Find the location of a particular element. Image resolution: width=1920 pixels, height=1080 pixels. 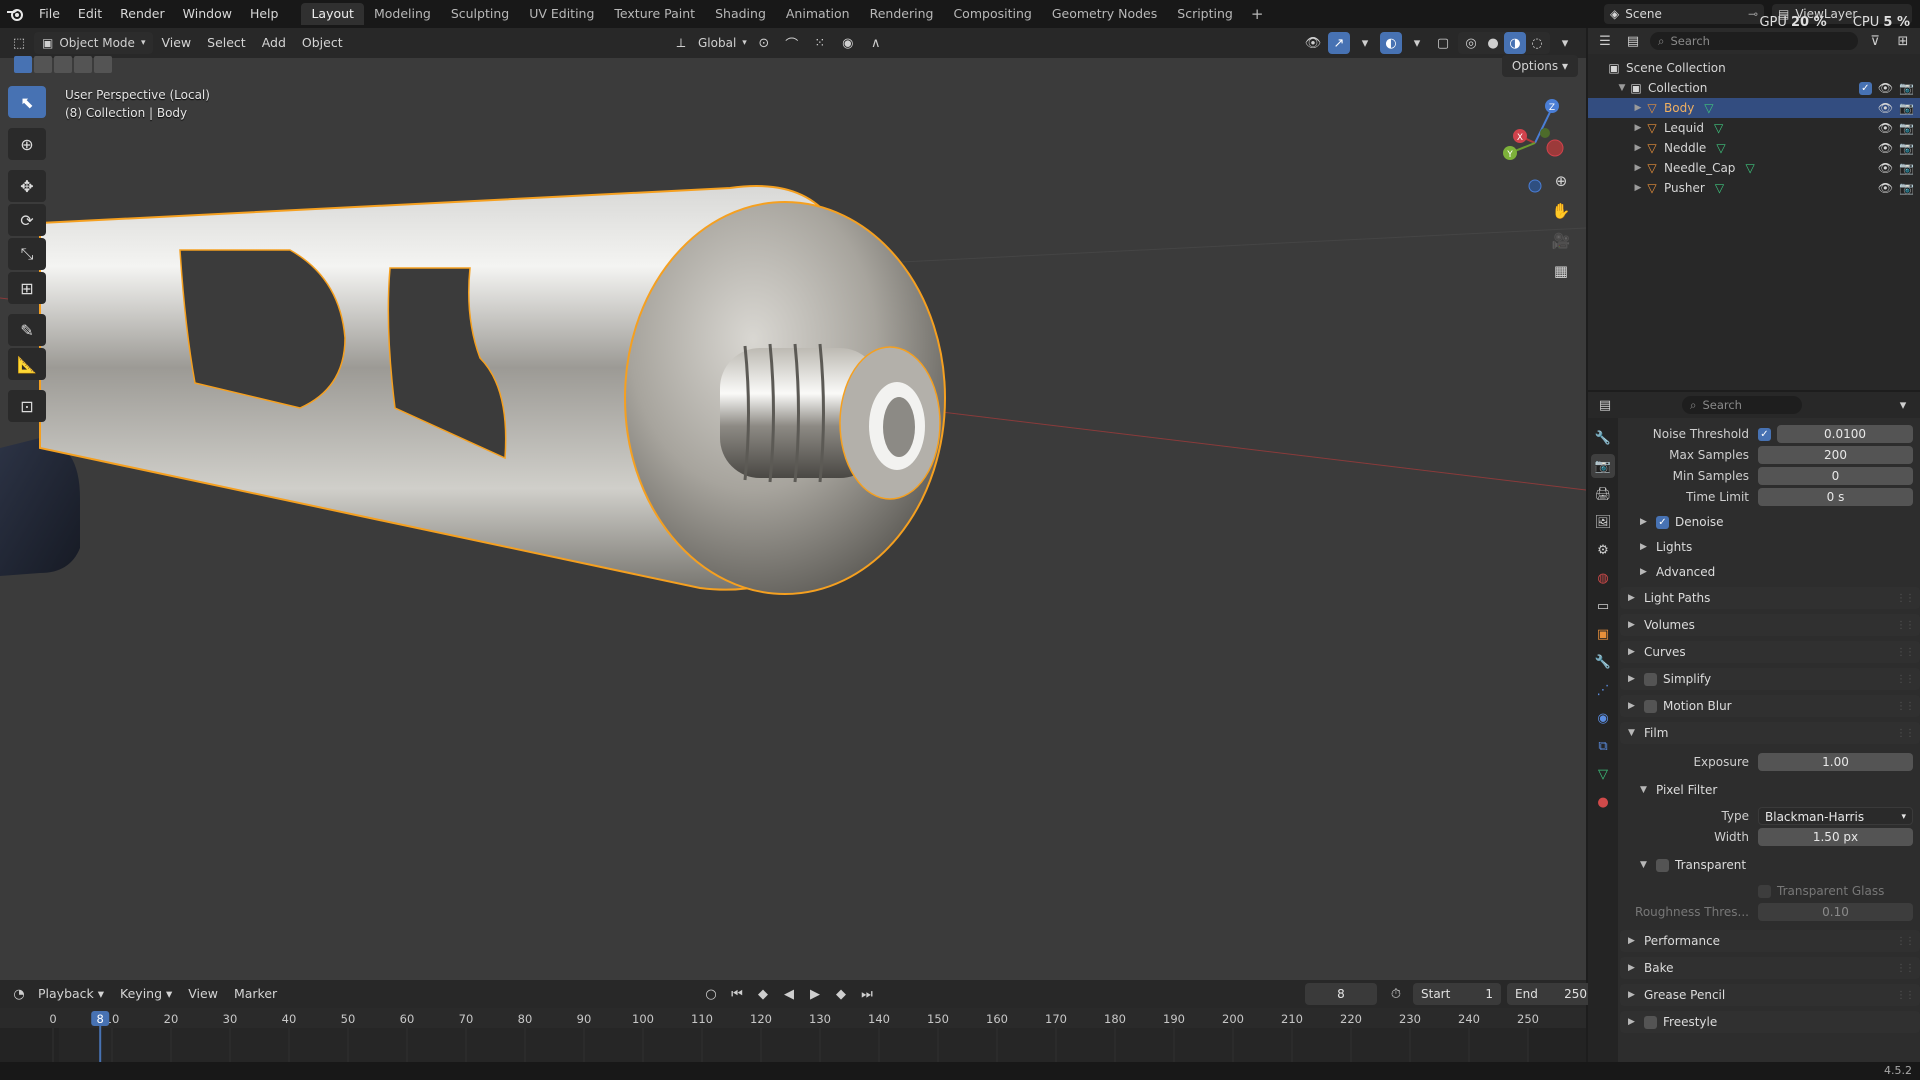

time-limit-field: 0 s is located at coordinates (1835, 497).